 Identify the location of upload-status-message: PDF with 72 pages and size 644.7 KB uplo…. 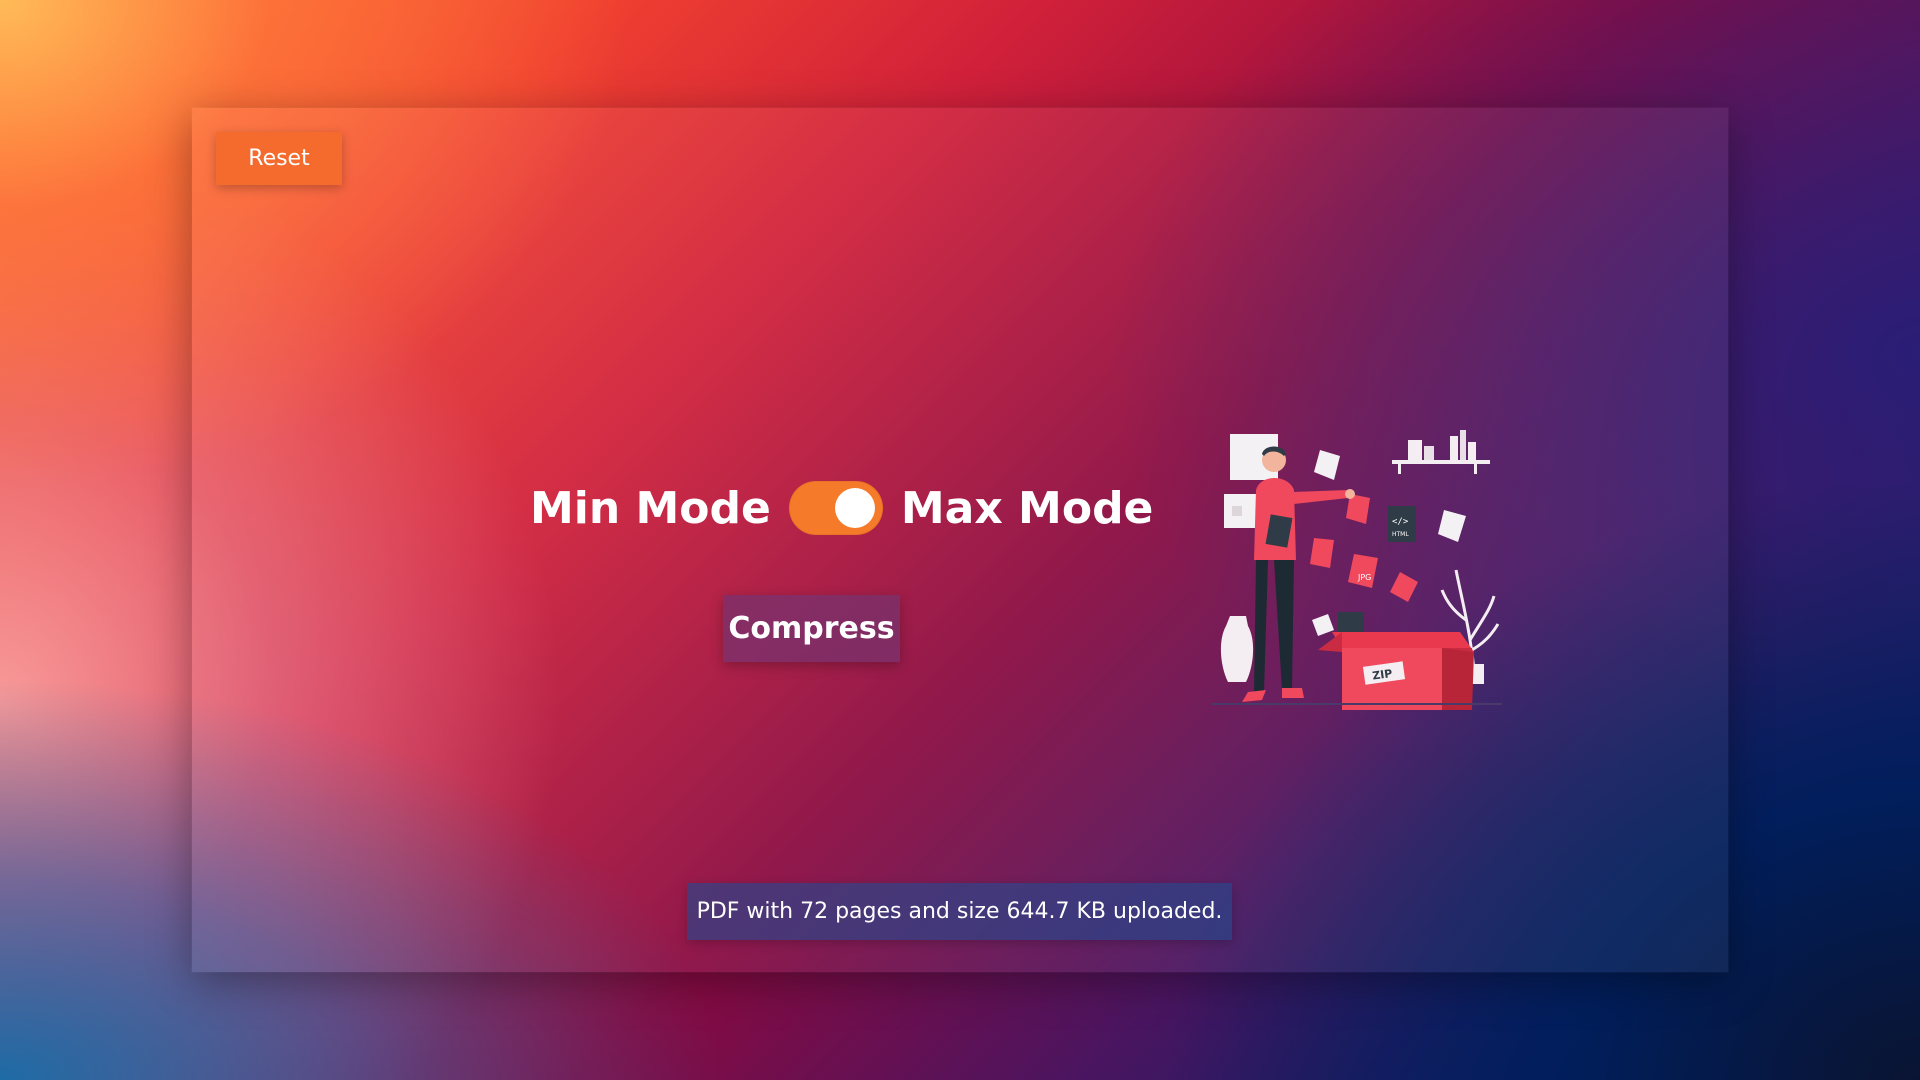
(959, 911).